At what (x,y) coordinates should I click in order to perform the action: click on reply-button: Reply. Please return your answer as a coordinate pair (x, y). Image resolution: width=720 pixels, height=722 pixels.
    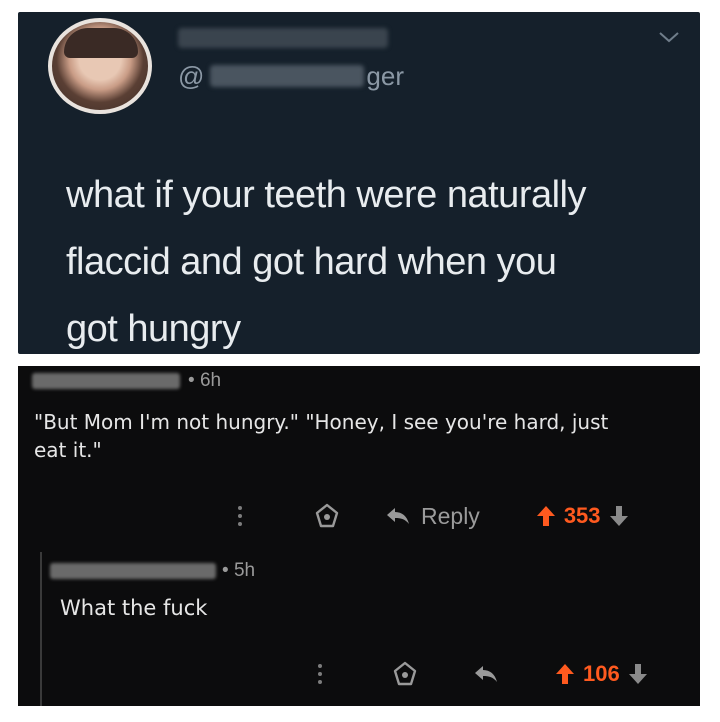
    Looking at the image, I should click on (450, 516).